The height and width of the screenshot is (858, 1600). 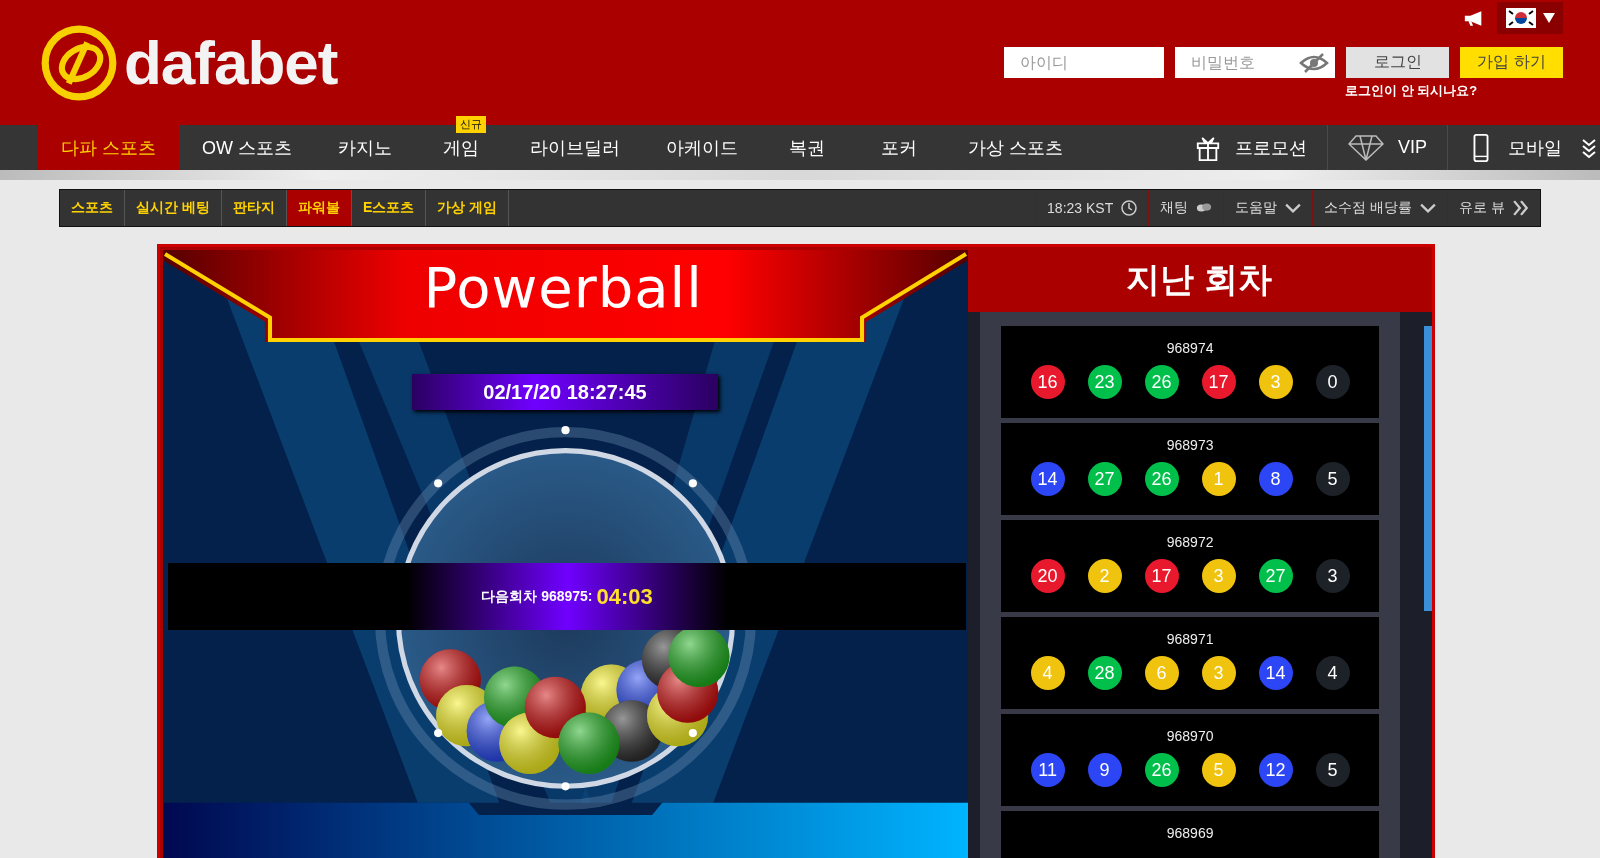 What do you see at coordinates (173, 208) in the screenshot?
I see `sub-nav-tab: 실시간 베팅` at bounding box center [173, 208].